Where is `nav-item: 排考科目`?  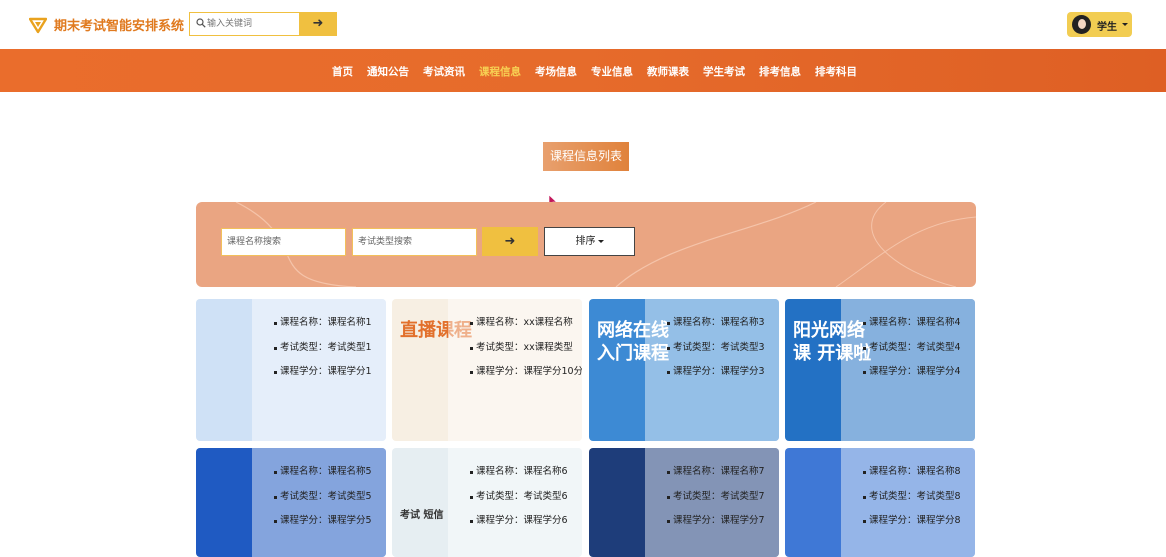
nav-item: 排考科目 is located at coordinates (836, 71).